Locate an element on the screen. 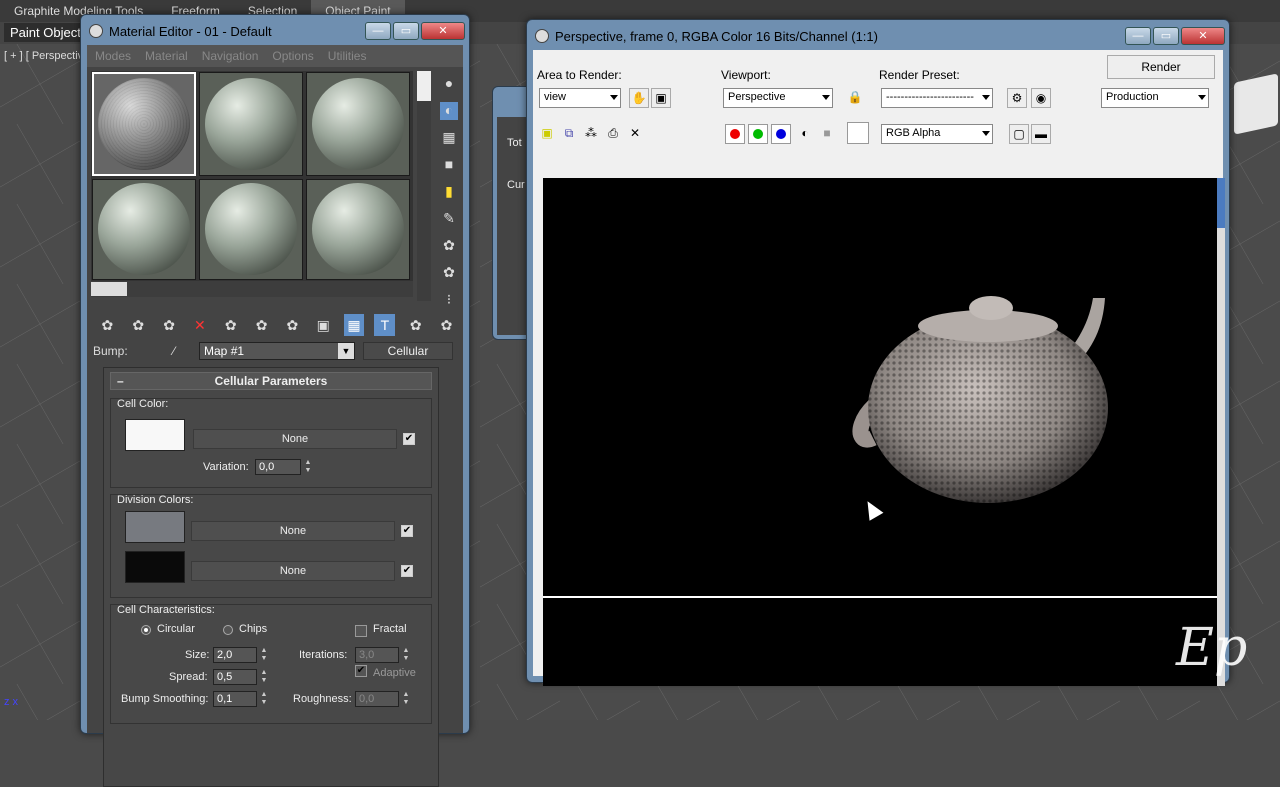 The height and width of the screenshot is (787, 1280). division-map-2-button: None is located at coordinates (293, 571).